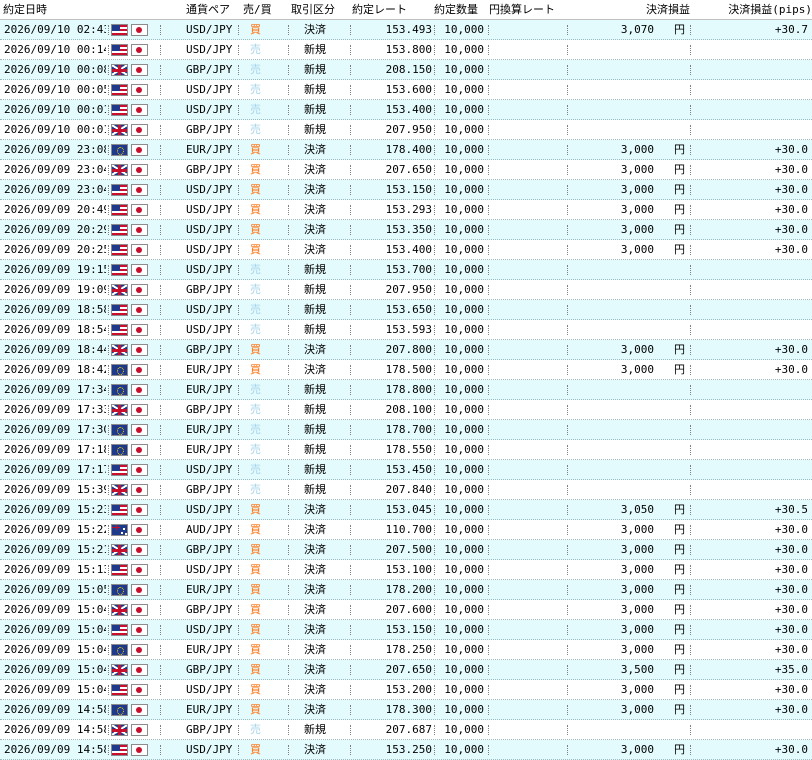  Describe the element at coordinates (209, 489) in the screenshot. I see `currency-pair: GBP/JPY` at that location.